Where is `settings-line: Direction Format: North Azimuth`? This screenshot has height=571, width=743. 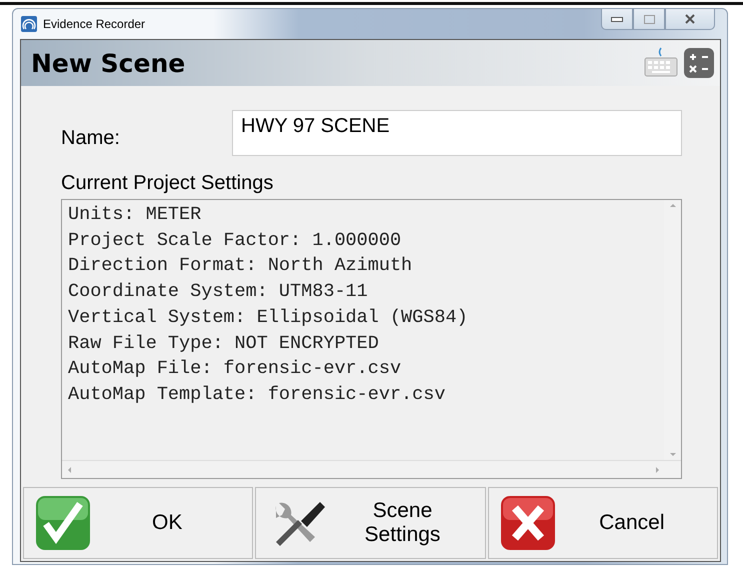 settings-line: Direction Format: North Azimuth is located at coordinates (241, 266).